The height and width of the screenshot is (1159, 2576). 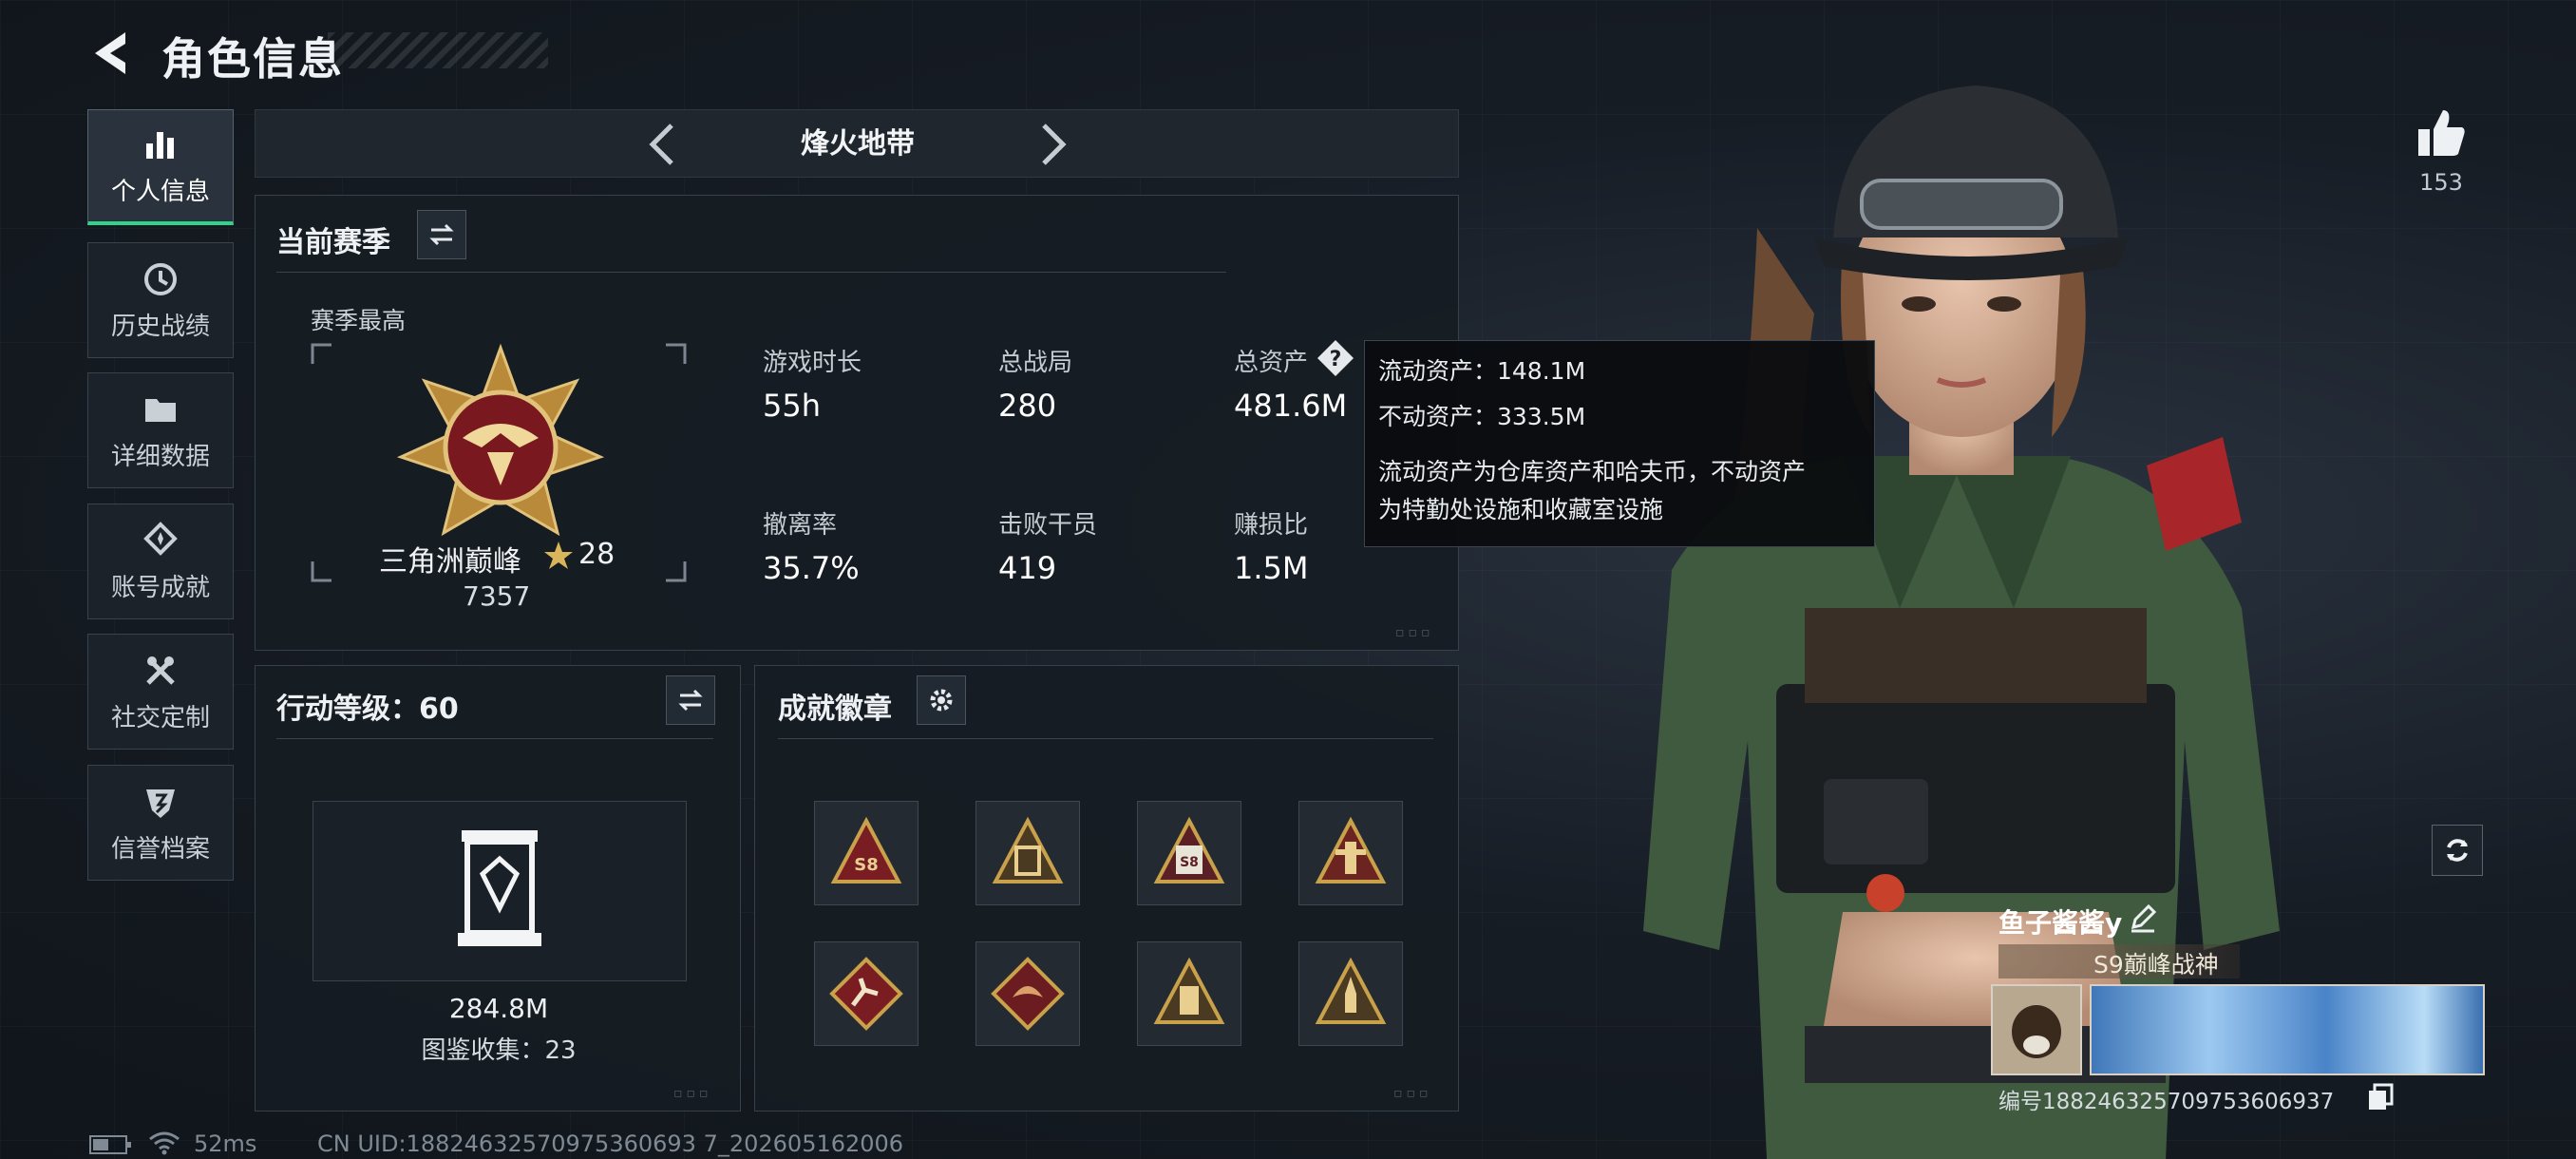 I want to click on display-case-icon, so click(x=499, y=888).